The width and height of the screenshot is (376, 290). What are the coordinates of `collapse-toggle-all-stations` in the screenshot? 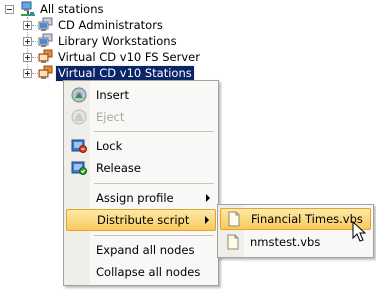 It's located at (9, 9).